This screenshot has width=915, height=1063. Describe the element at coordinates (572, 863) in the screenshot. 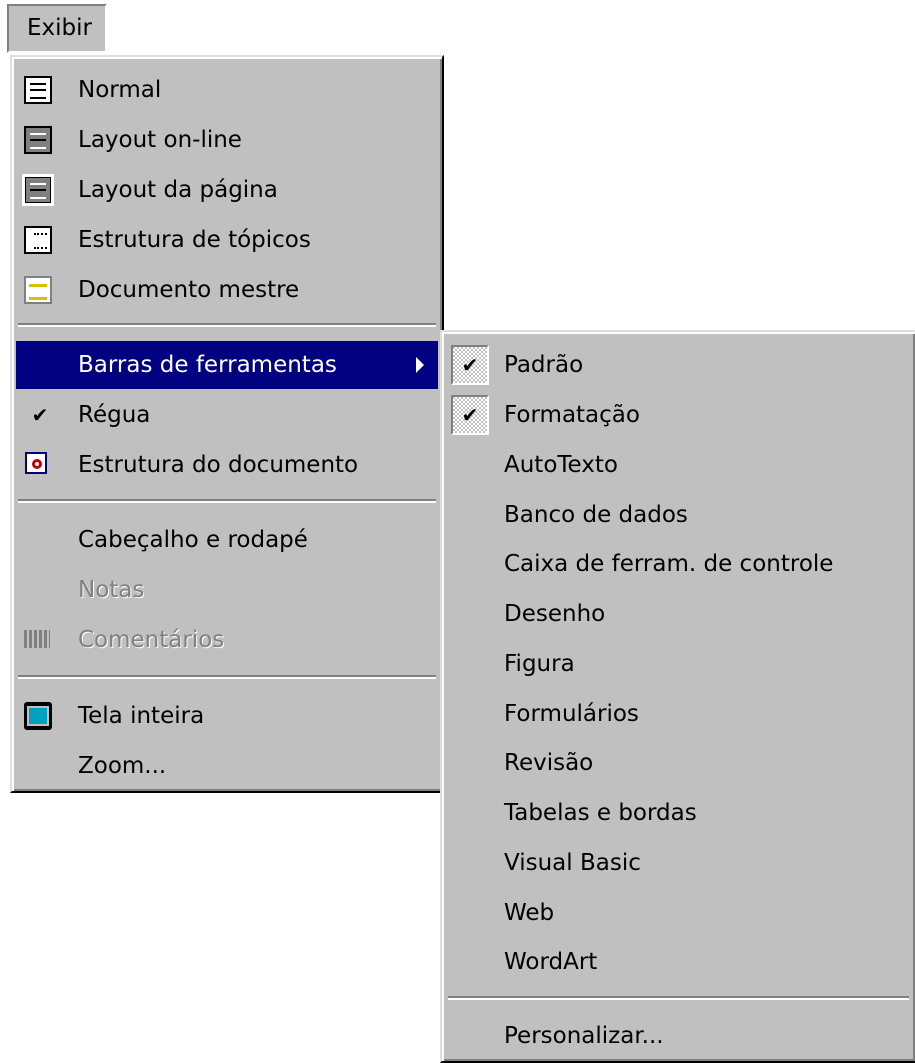

I see `submenu-item-visual-basic-label: Visual Basic` at that location.